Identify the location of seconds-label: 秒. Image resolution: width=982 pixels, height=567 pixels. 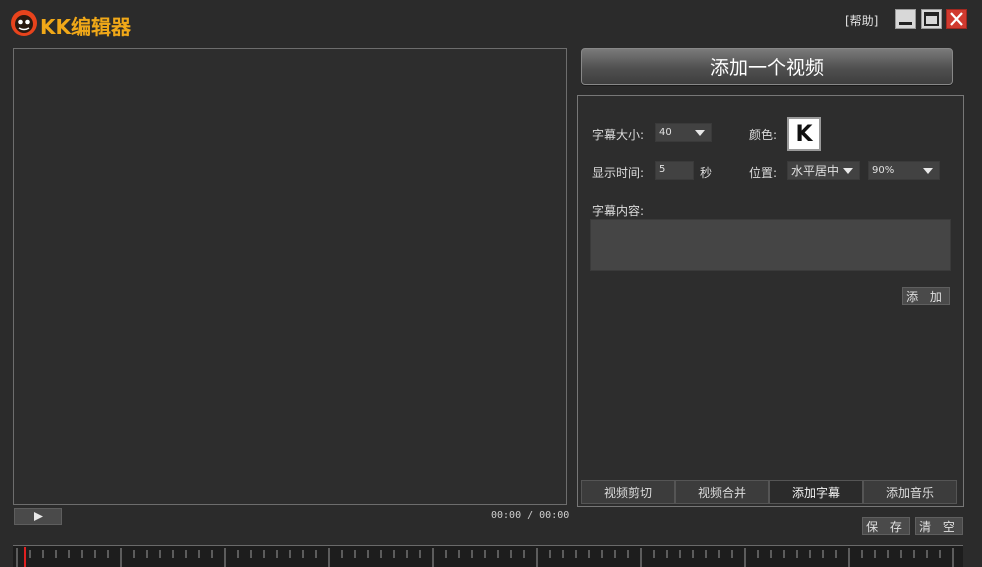
(706, 173).